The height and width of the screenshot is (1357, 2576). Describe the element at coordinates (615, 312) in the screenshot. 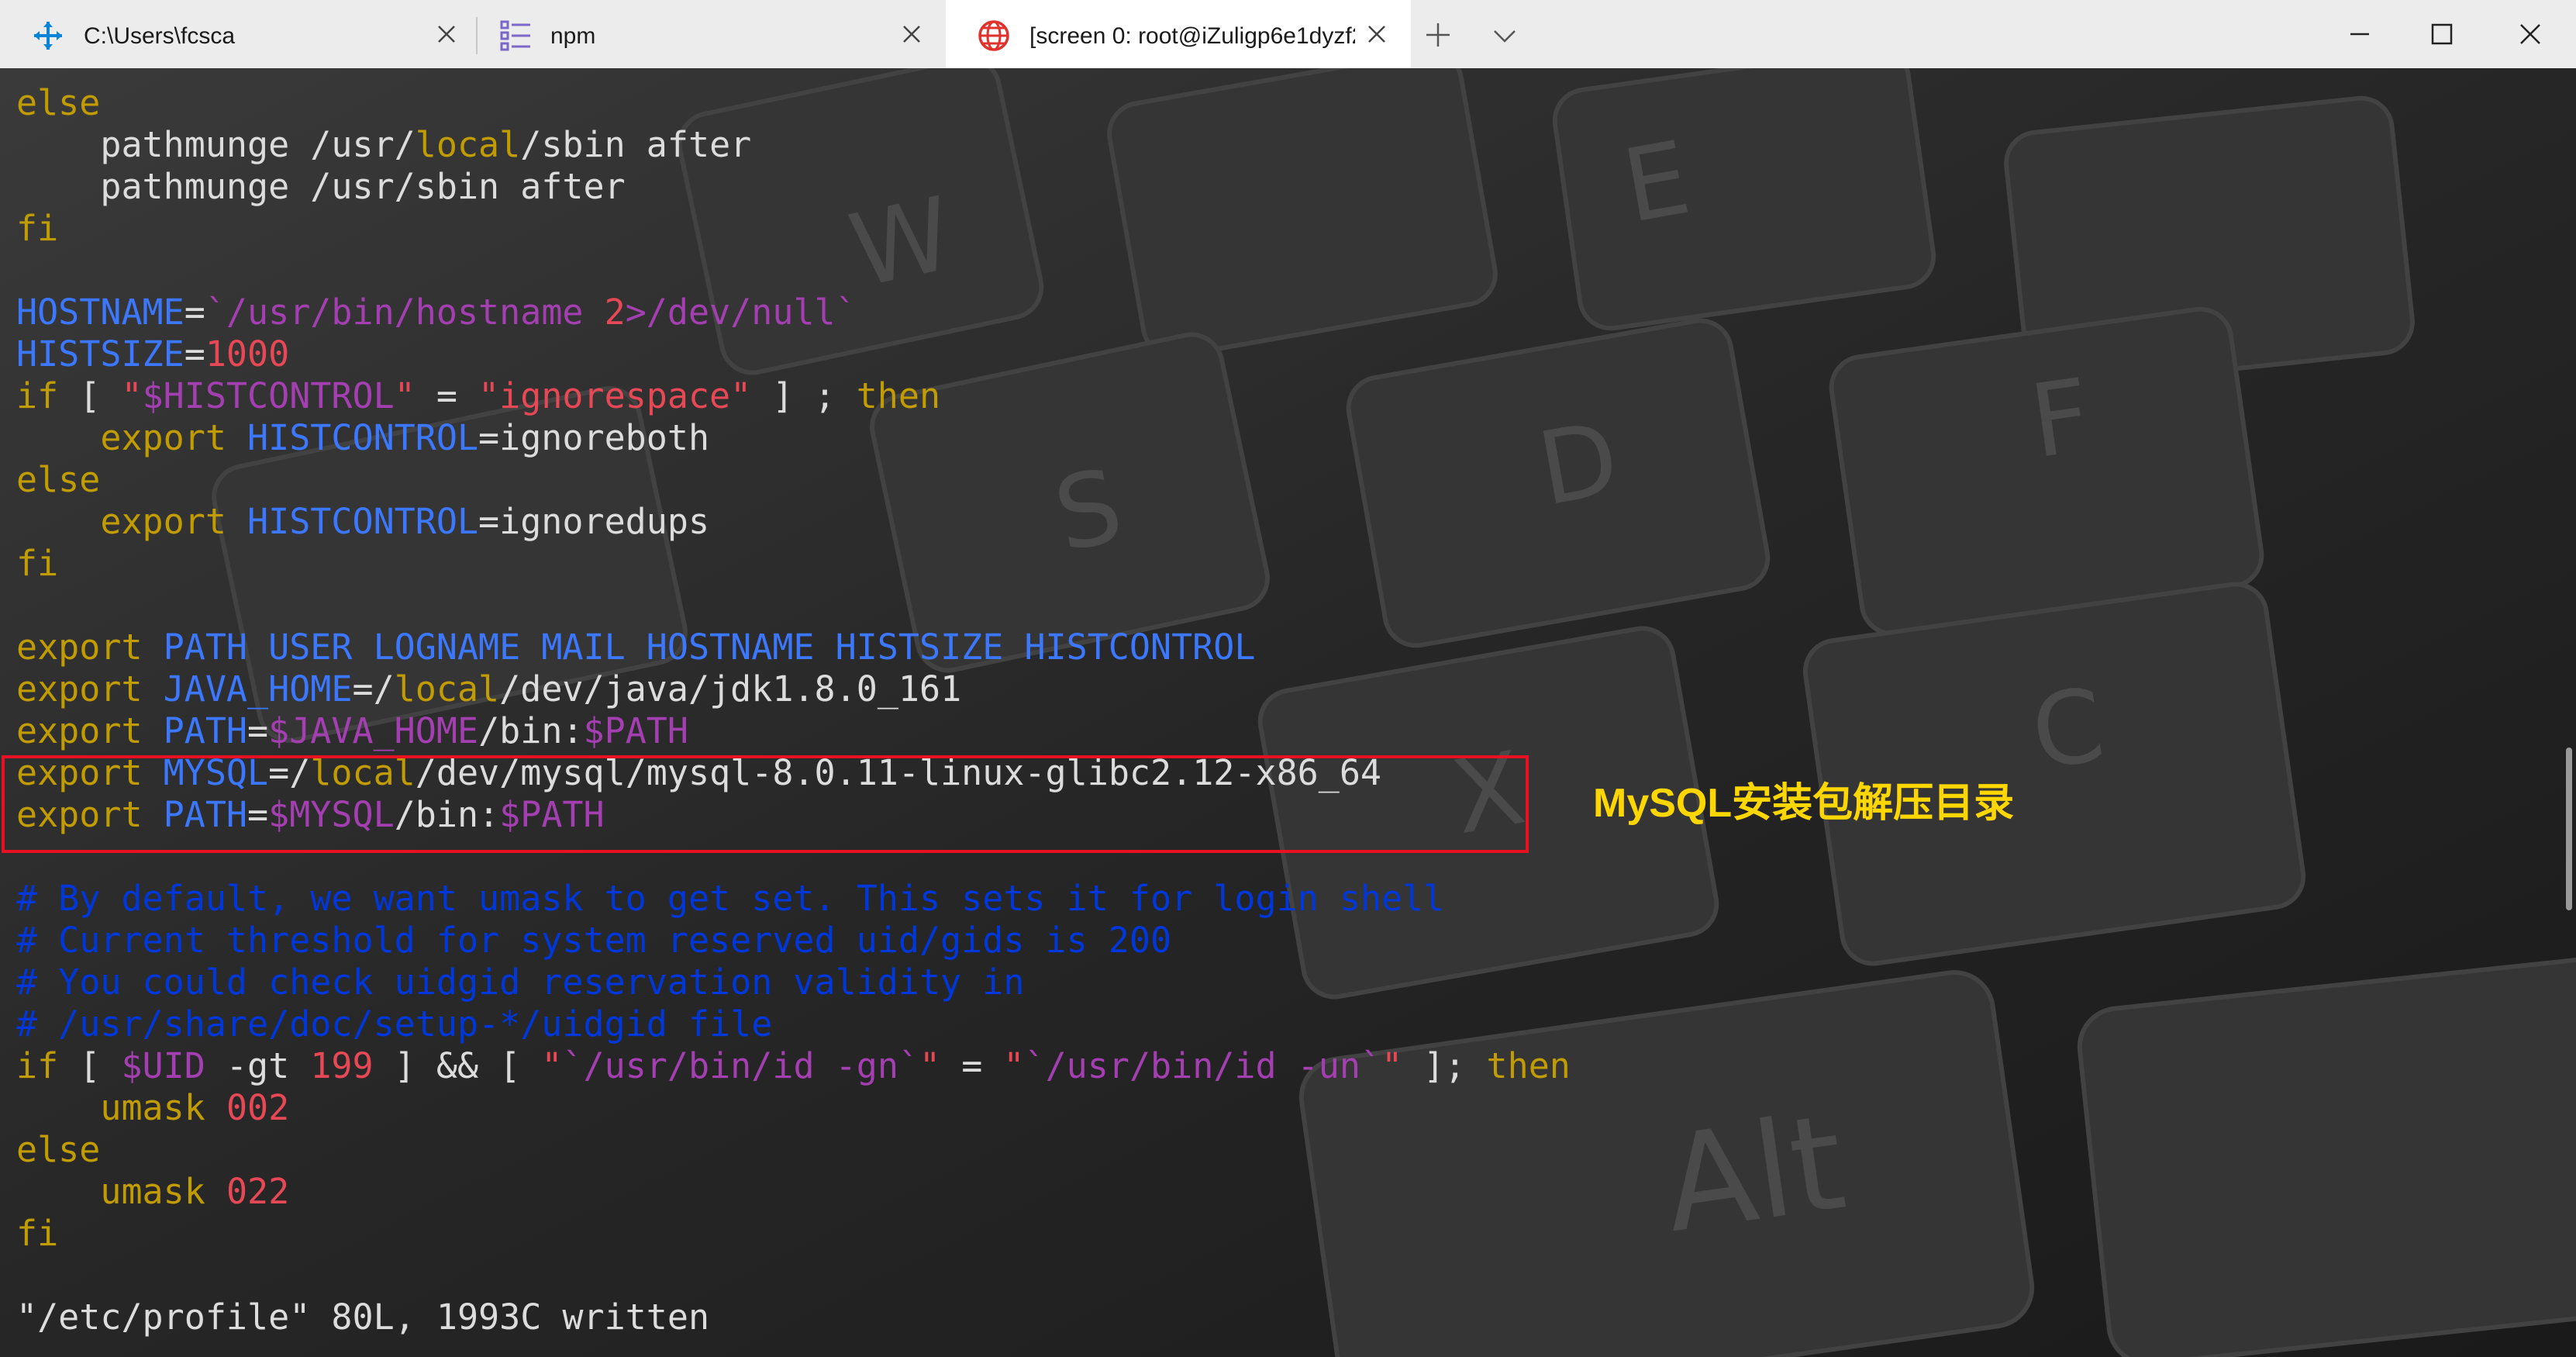

I see `code-token: 2` at that location.